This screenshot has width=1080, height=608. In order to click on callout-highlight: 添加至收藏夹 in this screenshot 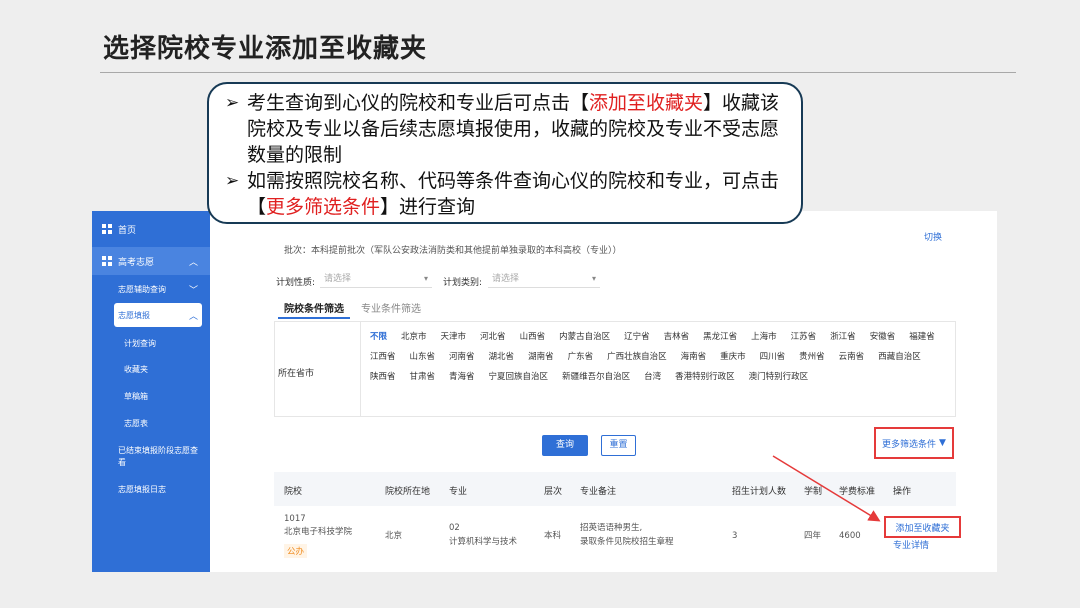, I will do `click(646, 103)`.